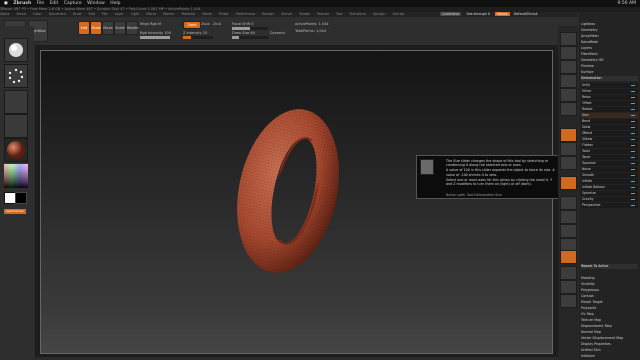  Describe the element at coordinates (16, 150) in the screenshot. I see `material-thumbnail` at that location.